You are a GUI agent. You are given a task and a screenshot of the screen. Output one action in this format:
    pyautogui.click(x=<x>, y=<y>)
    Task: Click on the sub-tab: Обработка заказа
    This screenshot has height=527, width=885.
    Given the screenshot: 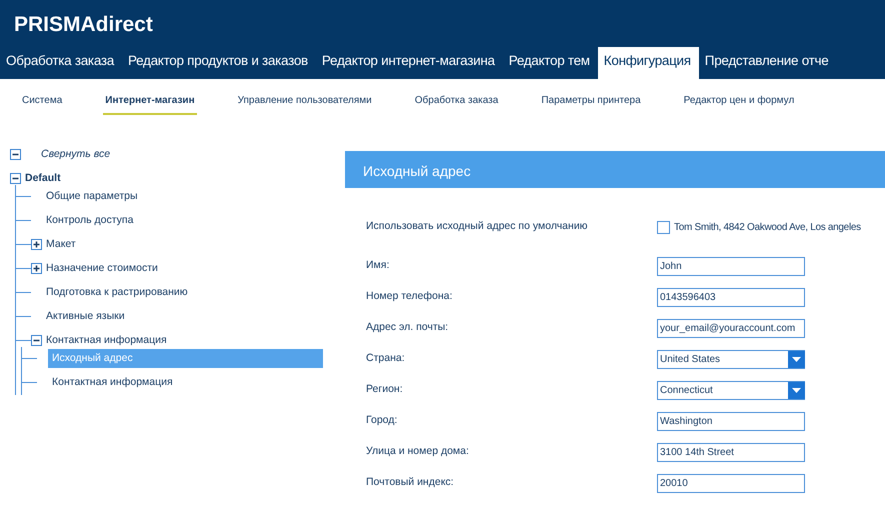 What is the action you would take?
    pyautogui.click(x=456, y=103)
    